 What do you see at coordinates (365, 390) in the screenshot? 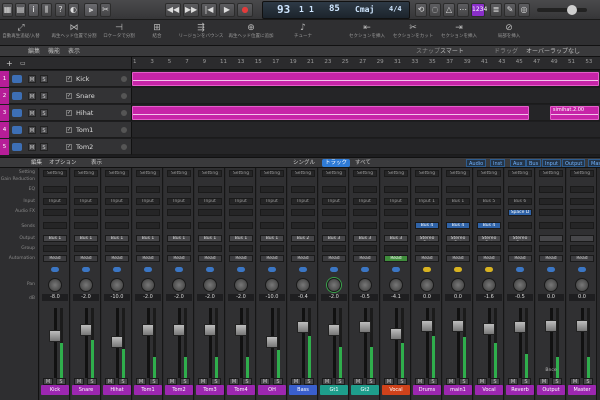
I see `channel-name: Gt2` at bounding box center [365, 390].